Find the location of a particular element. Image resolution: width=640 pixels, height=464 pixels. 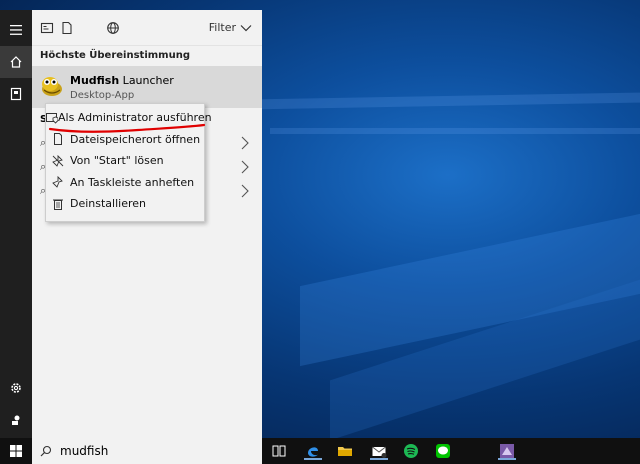

line-icon is located at coordinates (443, 451).